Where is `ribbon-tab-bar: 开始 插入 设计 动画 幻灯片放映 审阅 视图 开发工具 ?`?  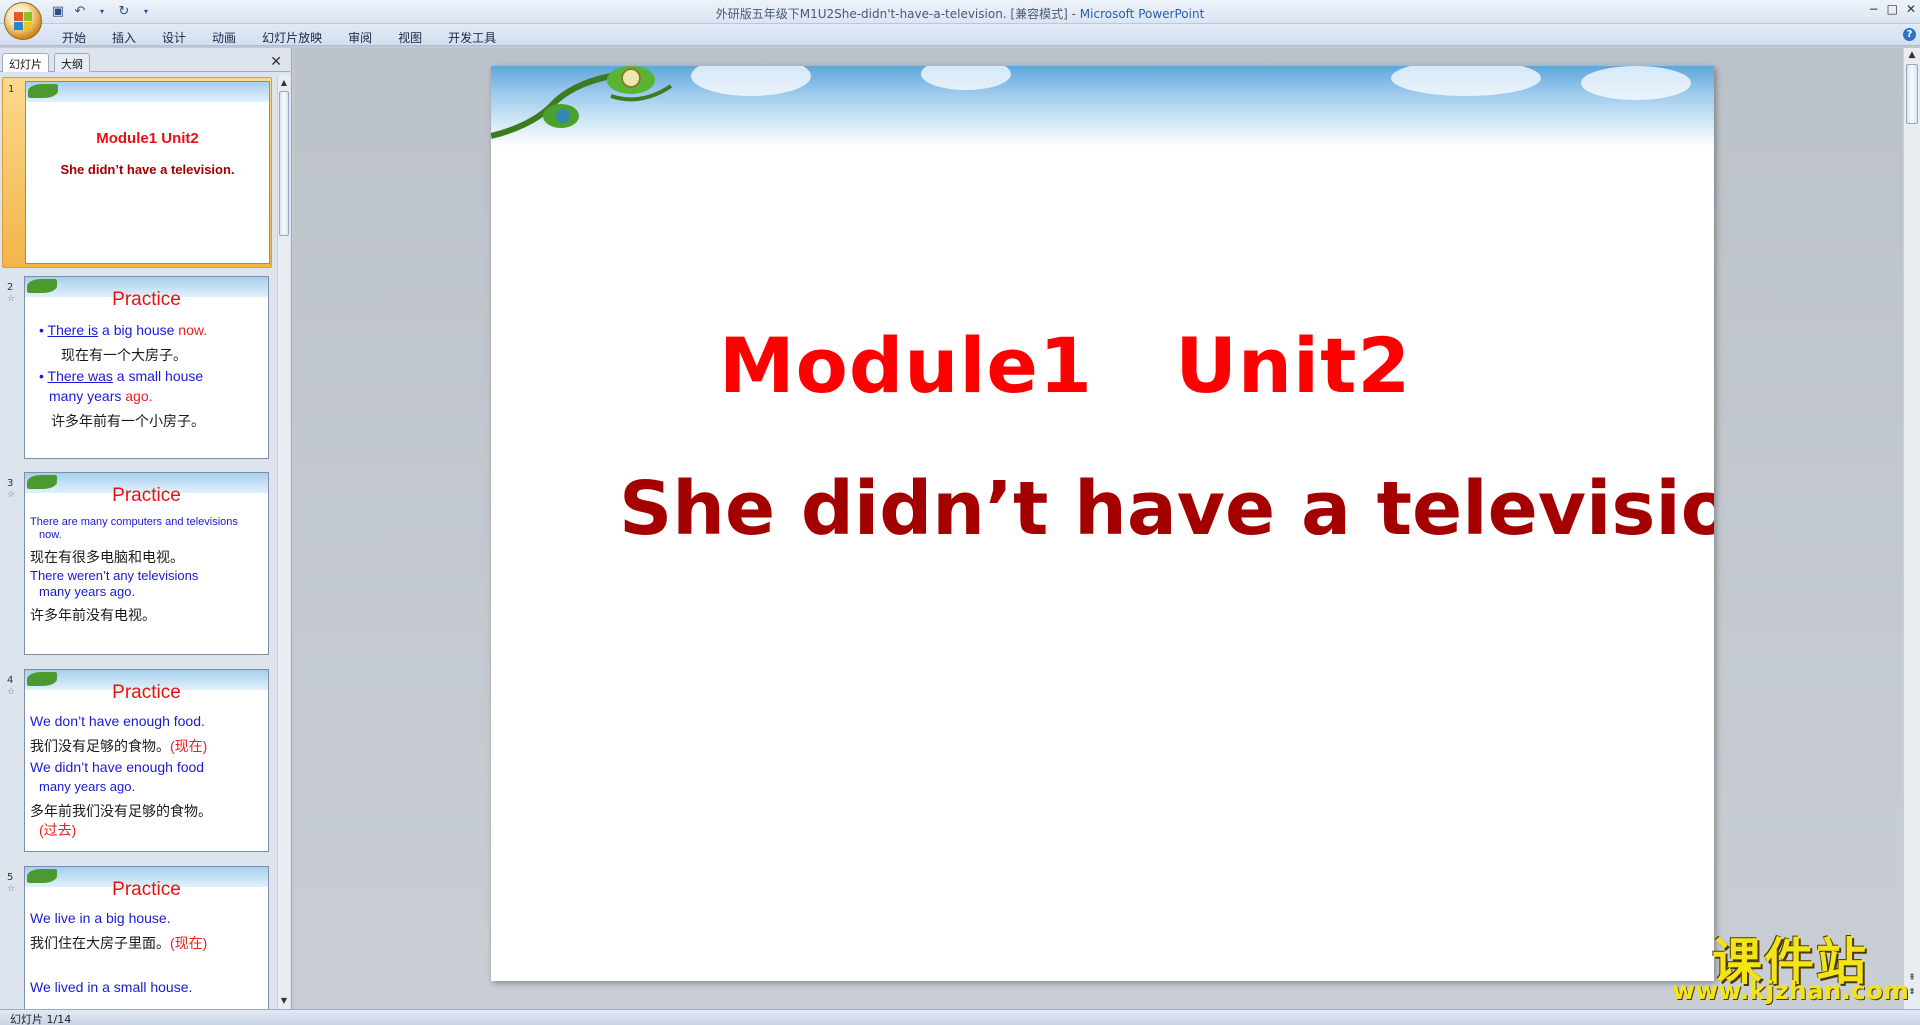
ribbon-tab-bar: 开始 插入 设计 动画 幻灯片放映 审阅 视图 开发工具 ? is located at coordinates (960, 35).